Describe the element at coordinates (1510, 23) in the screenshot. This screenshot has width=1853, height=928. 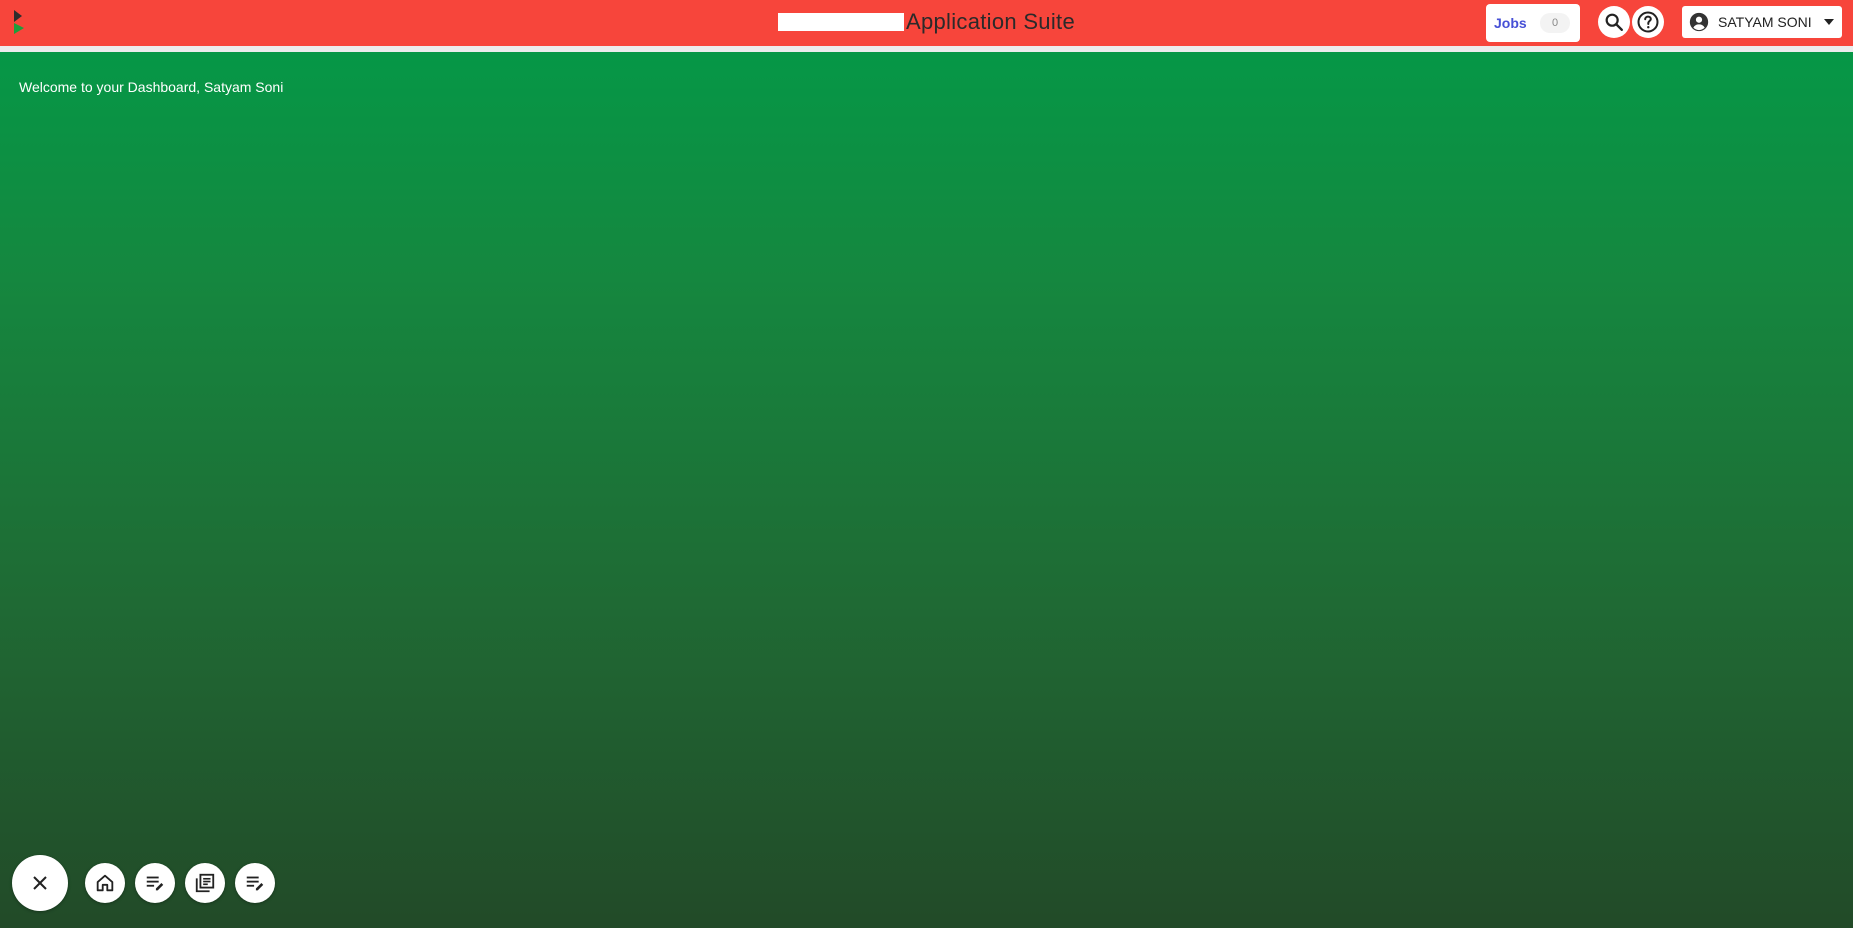
I see `jobs-label: Jobs` at that location.